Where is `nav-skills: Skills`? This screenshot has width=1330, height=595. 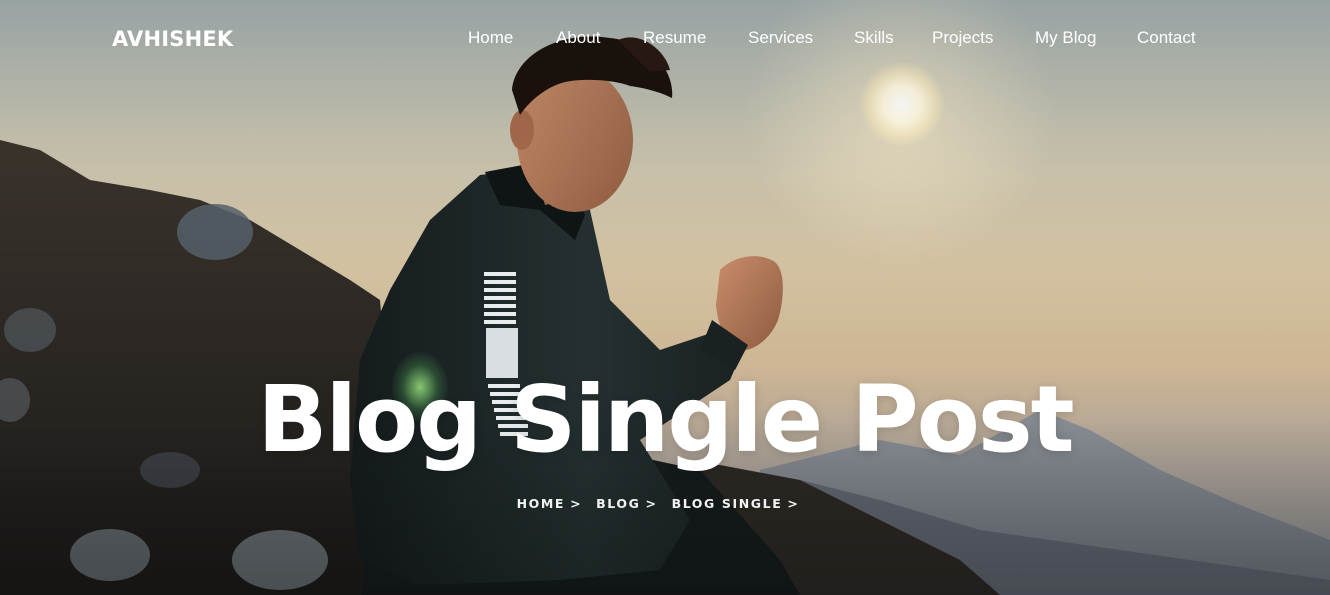 nav-skills: Skills is located at coordinates (874, 38).